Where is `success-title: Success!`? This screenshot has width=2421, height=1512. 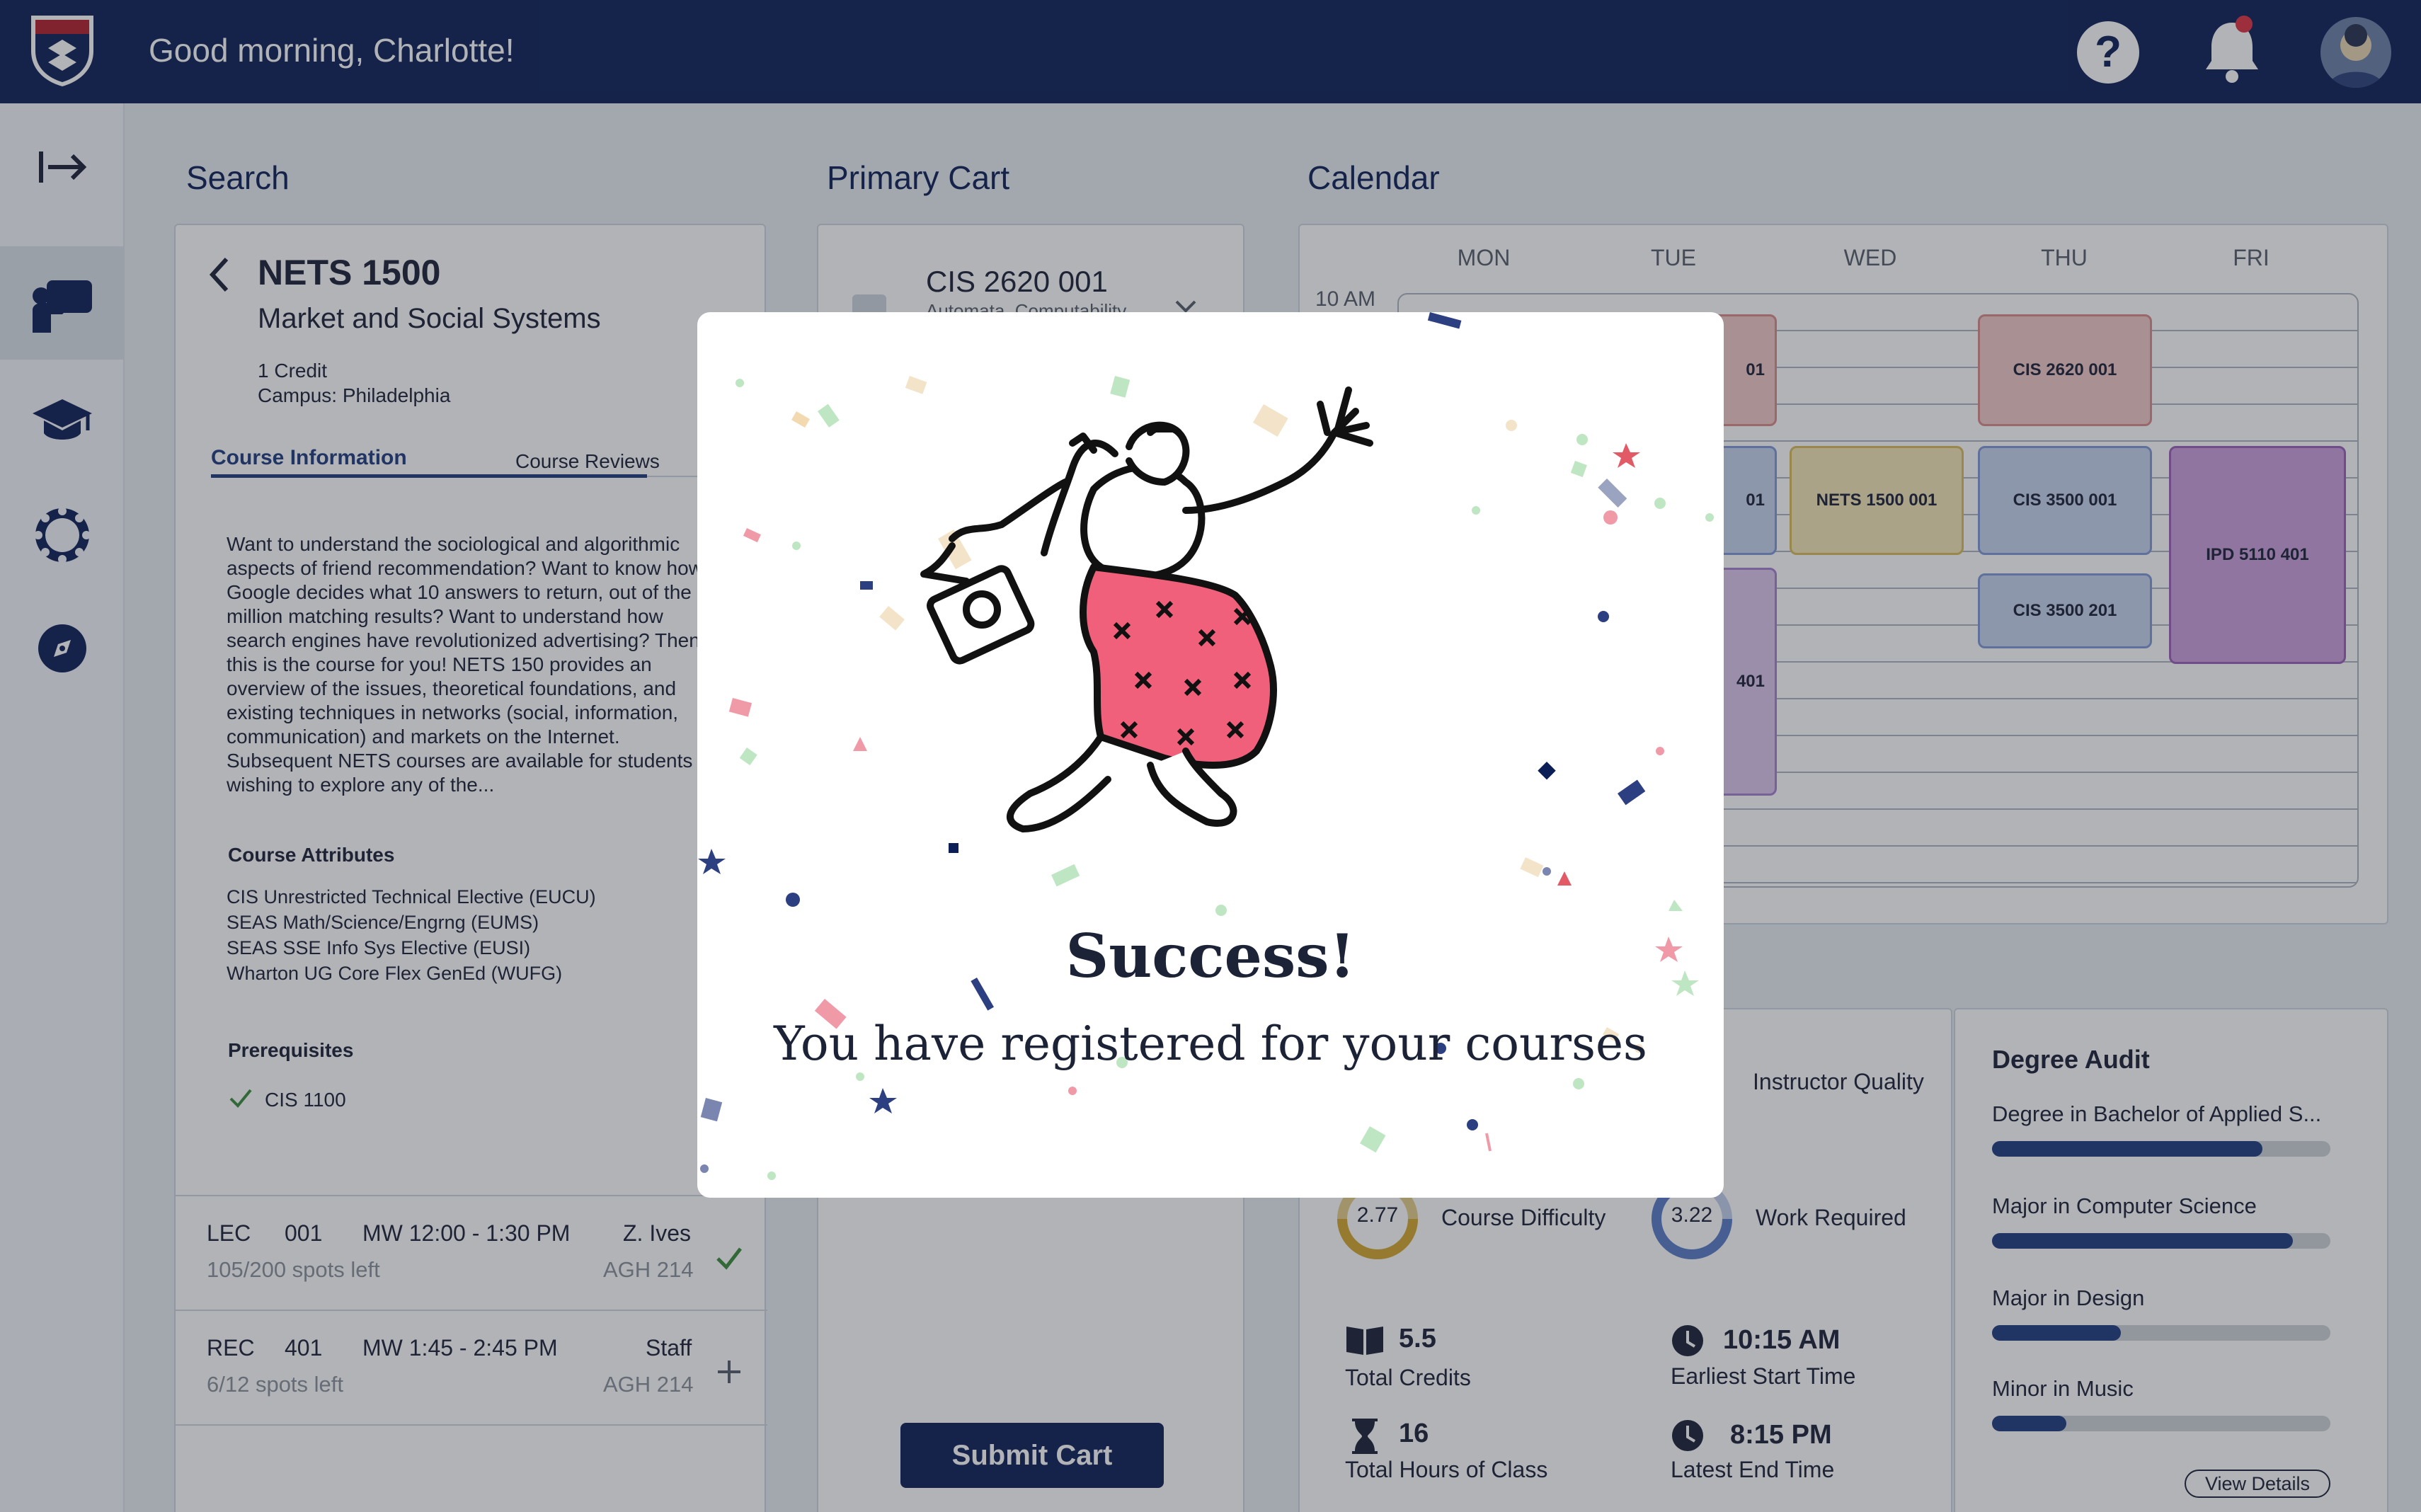 success-title: Success! is located at coordinates (1211, 956).